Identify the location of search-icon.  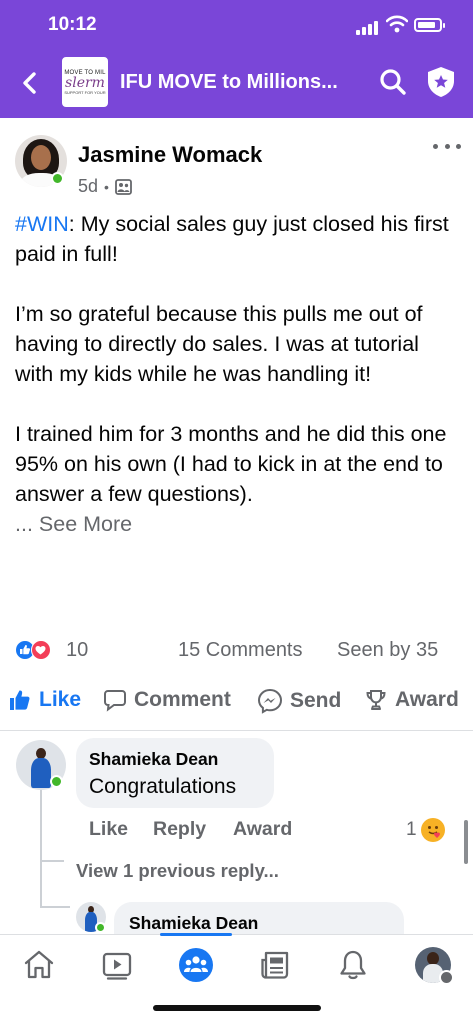
(393, 82).